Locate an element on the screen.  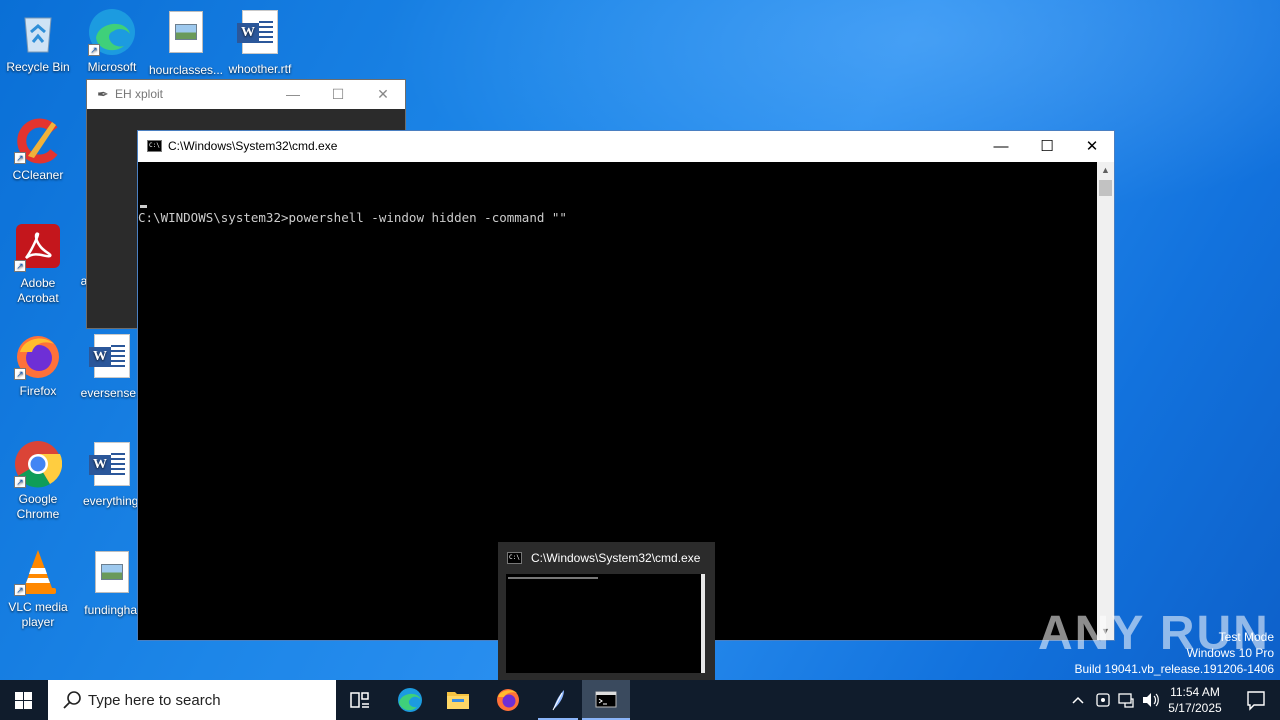
task-view-icon is located at coordinates (359, 700).